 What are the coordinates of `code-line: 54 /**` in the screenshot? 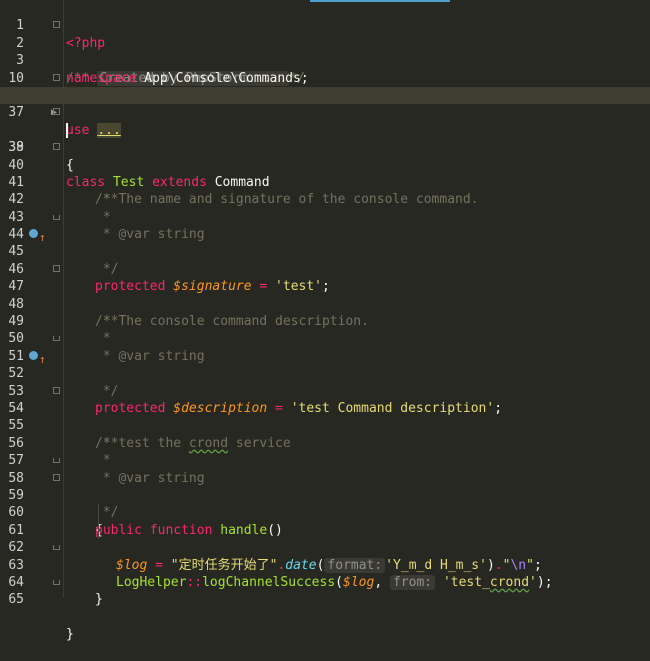 It's located at (325, 417).